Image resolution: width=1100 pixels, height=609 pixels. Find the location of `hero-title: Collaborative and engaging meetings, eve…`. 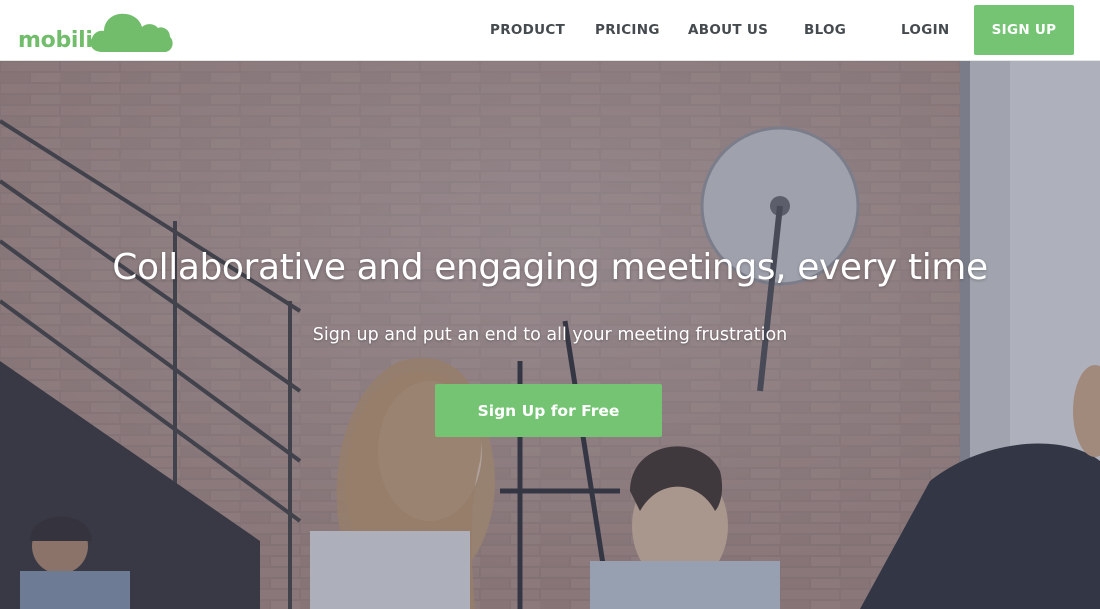

hero-title: Collaborative and engaging meetings, eve… is located at coordinates (550, 267).